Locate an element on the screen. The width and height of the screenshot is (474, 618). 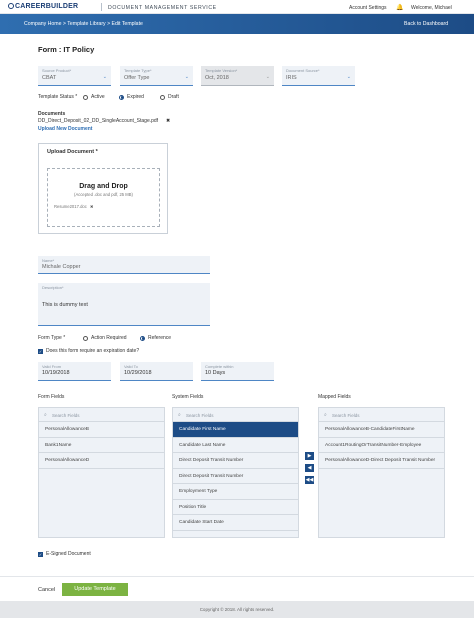
search-placeholder: Search Fields is located at coordinates (66, 415).